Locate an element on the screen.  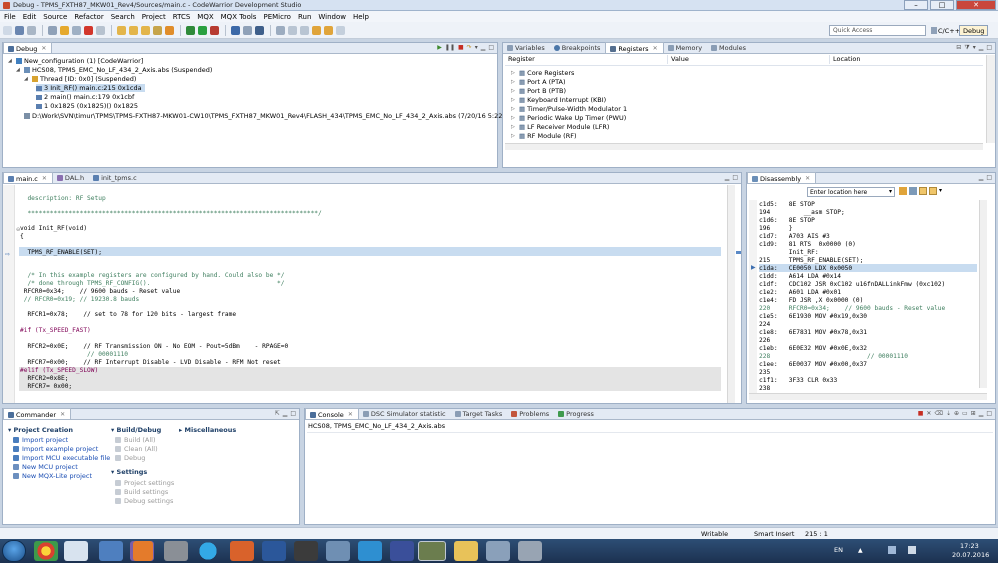
run-icon is located at coordinates (202, 30).